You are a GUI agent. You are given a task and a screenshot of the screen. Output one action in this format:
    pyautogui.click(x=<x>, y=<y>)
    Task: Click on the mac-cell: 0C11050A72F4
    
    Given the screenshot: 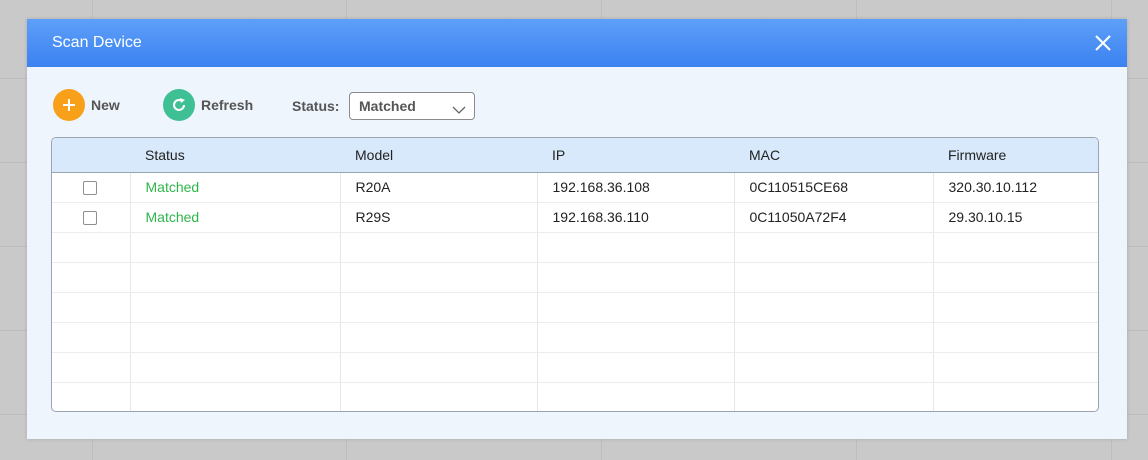 What is the action you would take?
    pyautogui.click(x=834, y=217)
    